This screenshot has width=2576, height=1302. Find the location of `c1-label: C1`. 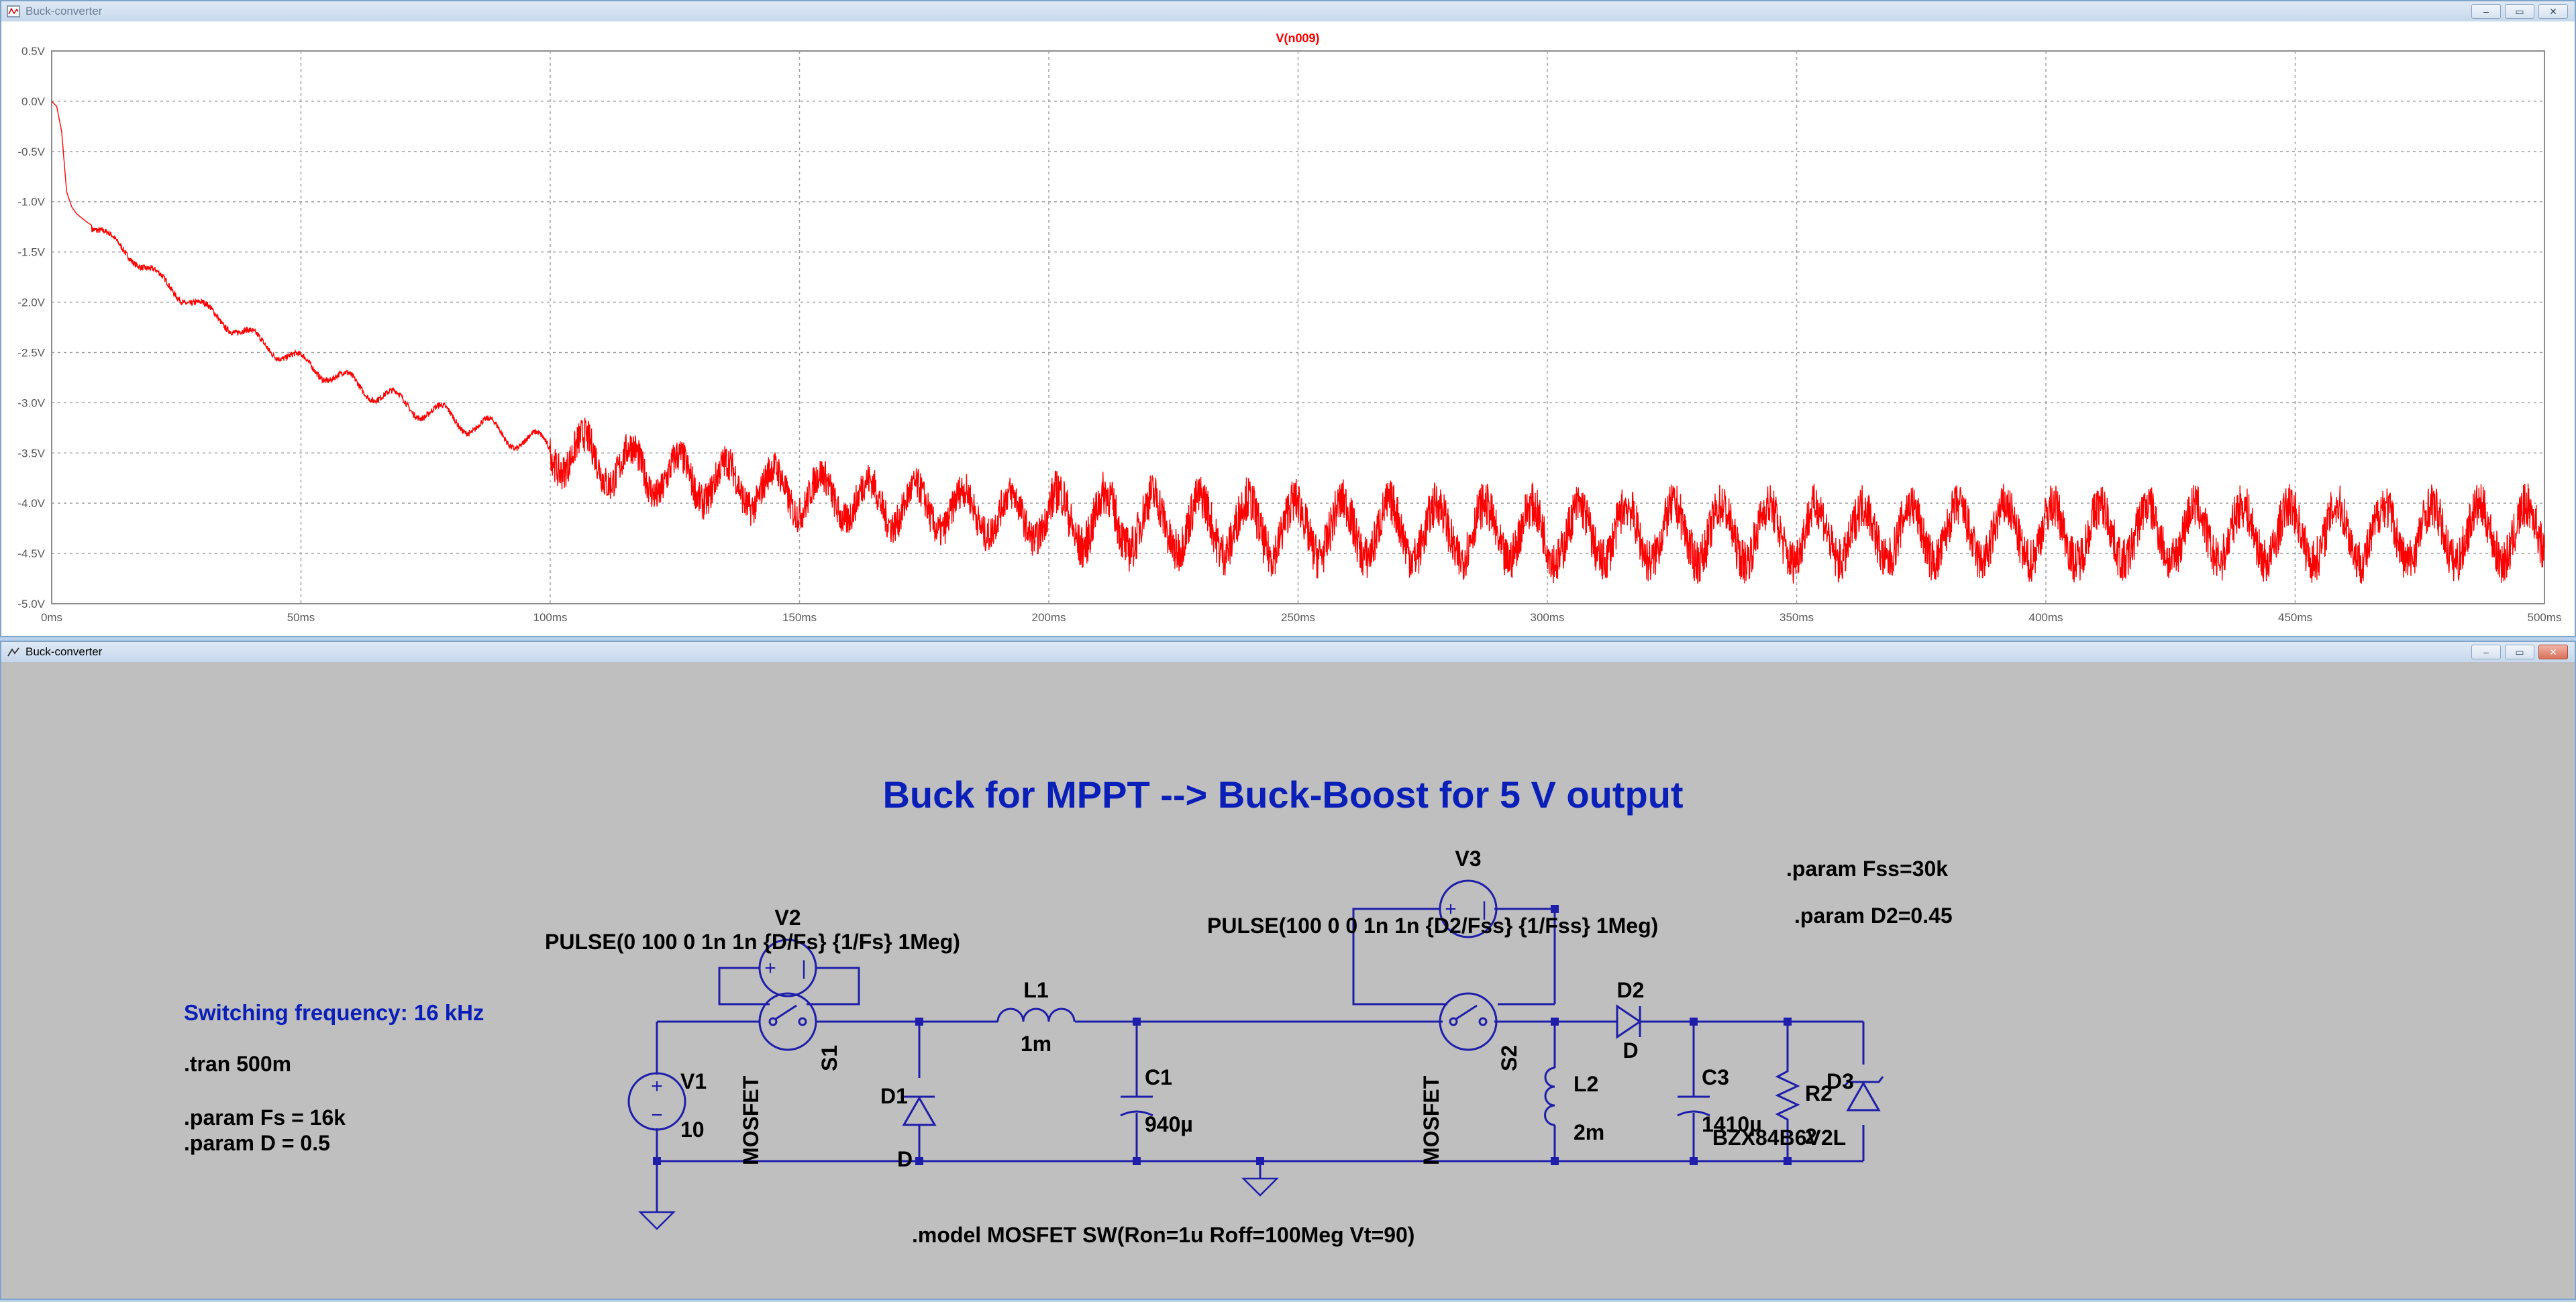

c1-label: C1 is located at coordinates (1158, 1077).